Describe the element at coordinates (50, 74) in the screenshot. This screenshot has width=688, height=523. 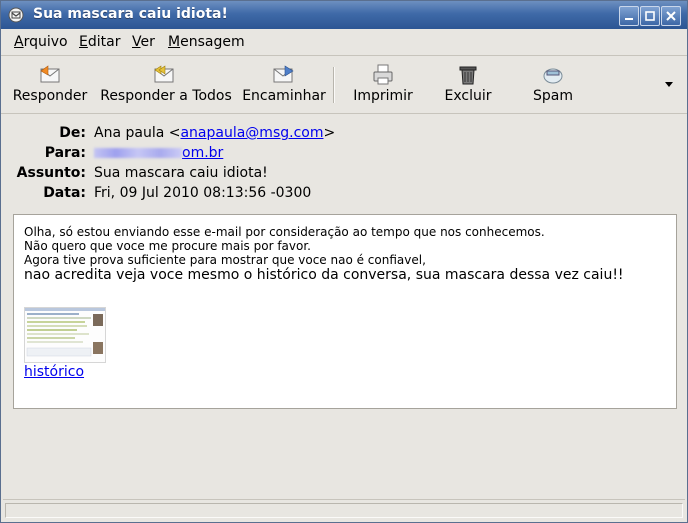
I see `reply-icon` at that location.